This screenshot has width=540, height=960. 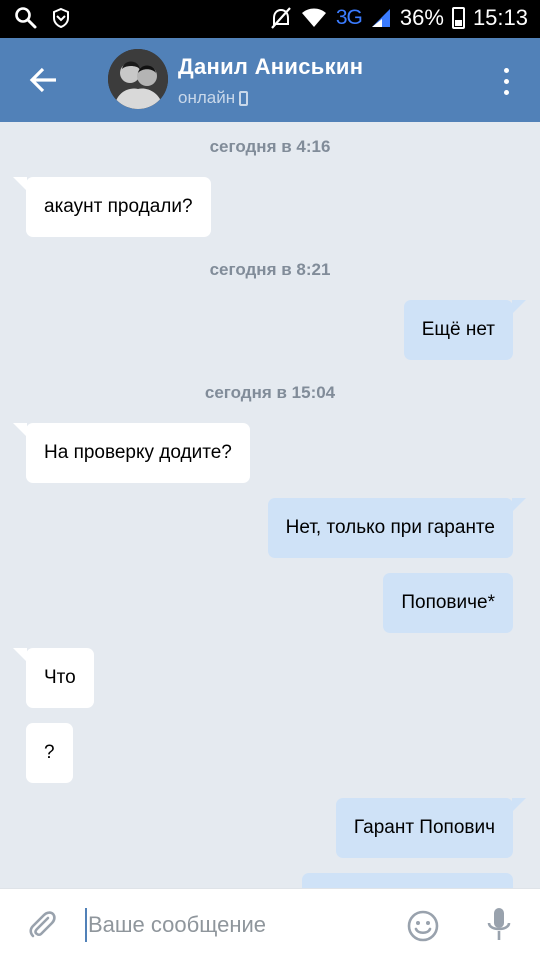 What do you see at coordinates (42, 925) in the screenshot?
I see `attach-icon` at bounding box center [42, 925].